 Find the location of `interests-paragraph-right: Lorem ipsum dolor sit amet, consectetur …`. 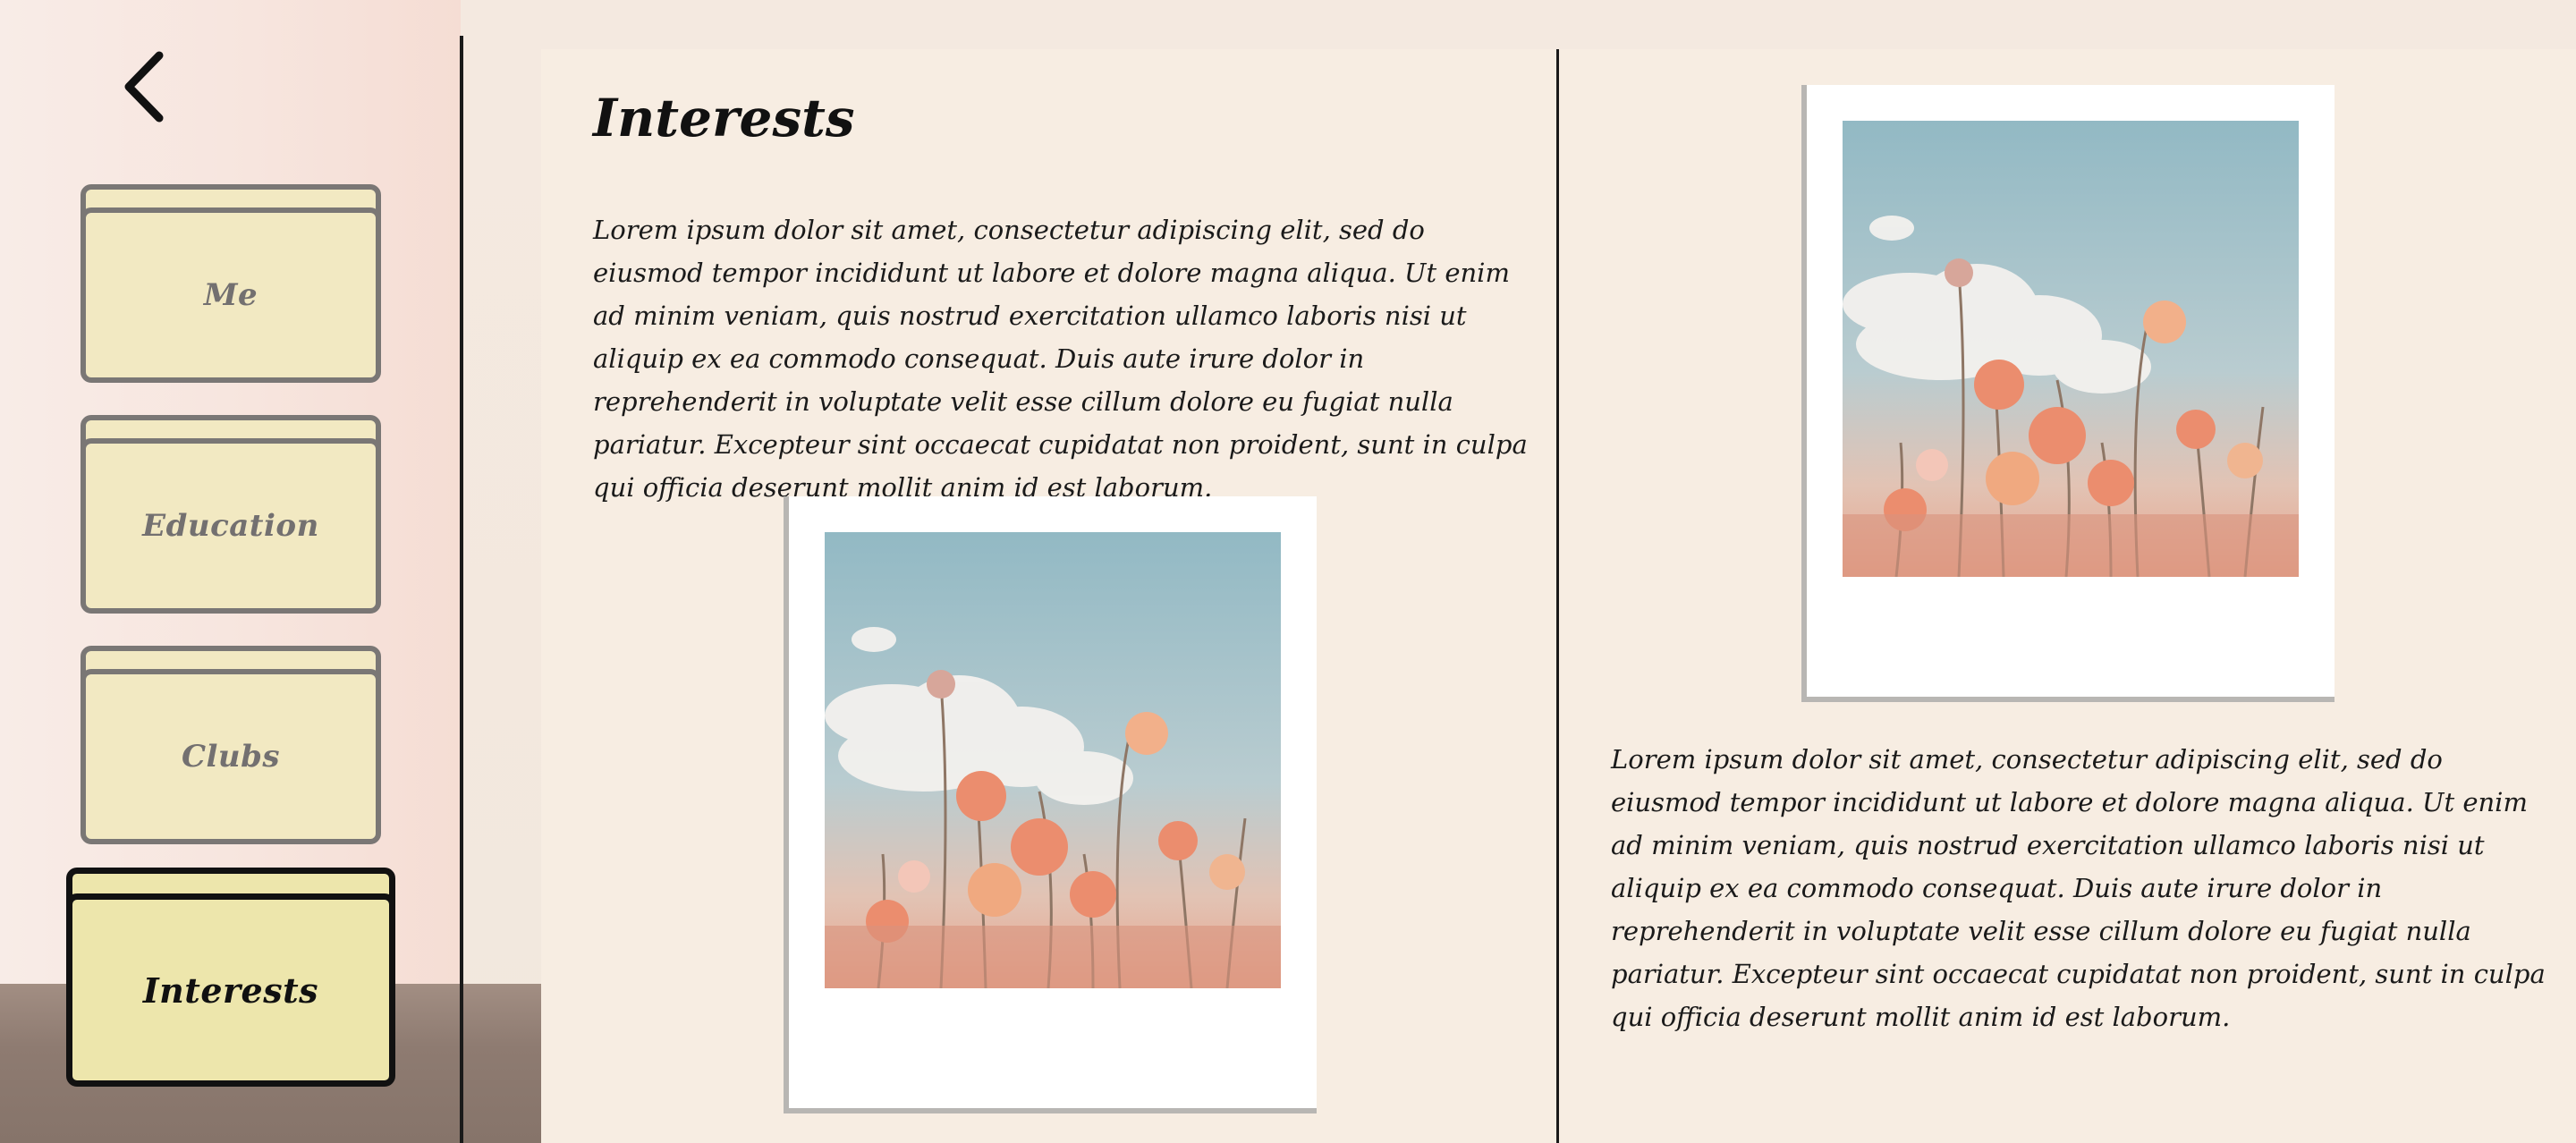

interests-paragraph-right: Lorem ipsum dolor sit amet, consectetur … is located at coordinates (2078, 888).